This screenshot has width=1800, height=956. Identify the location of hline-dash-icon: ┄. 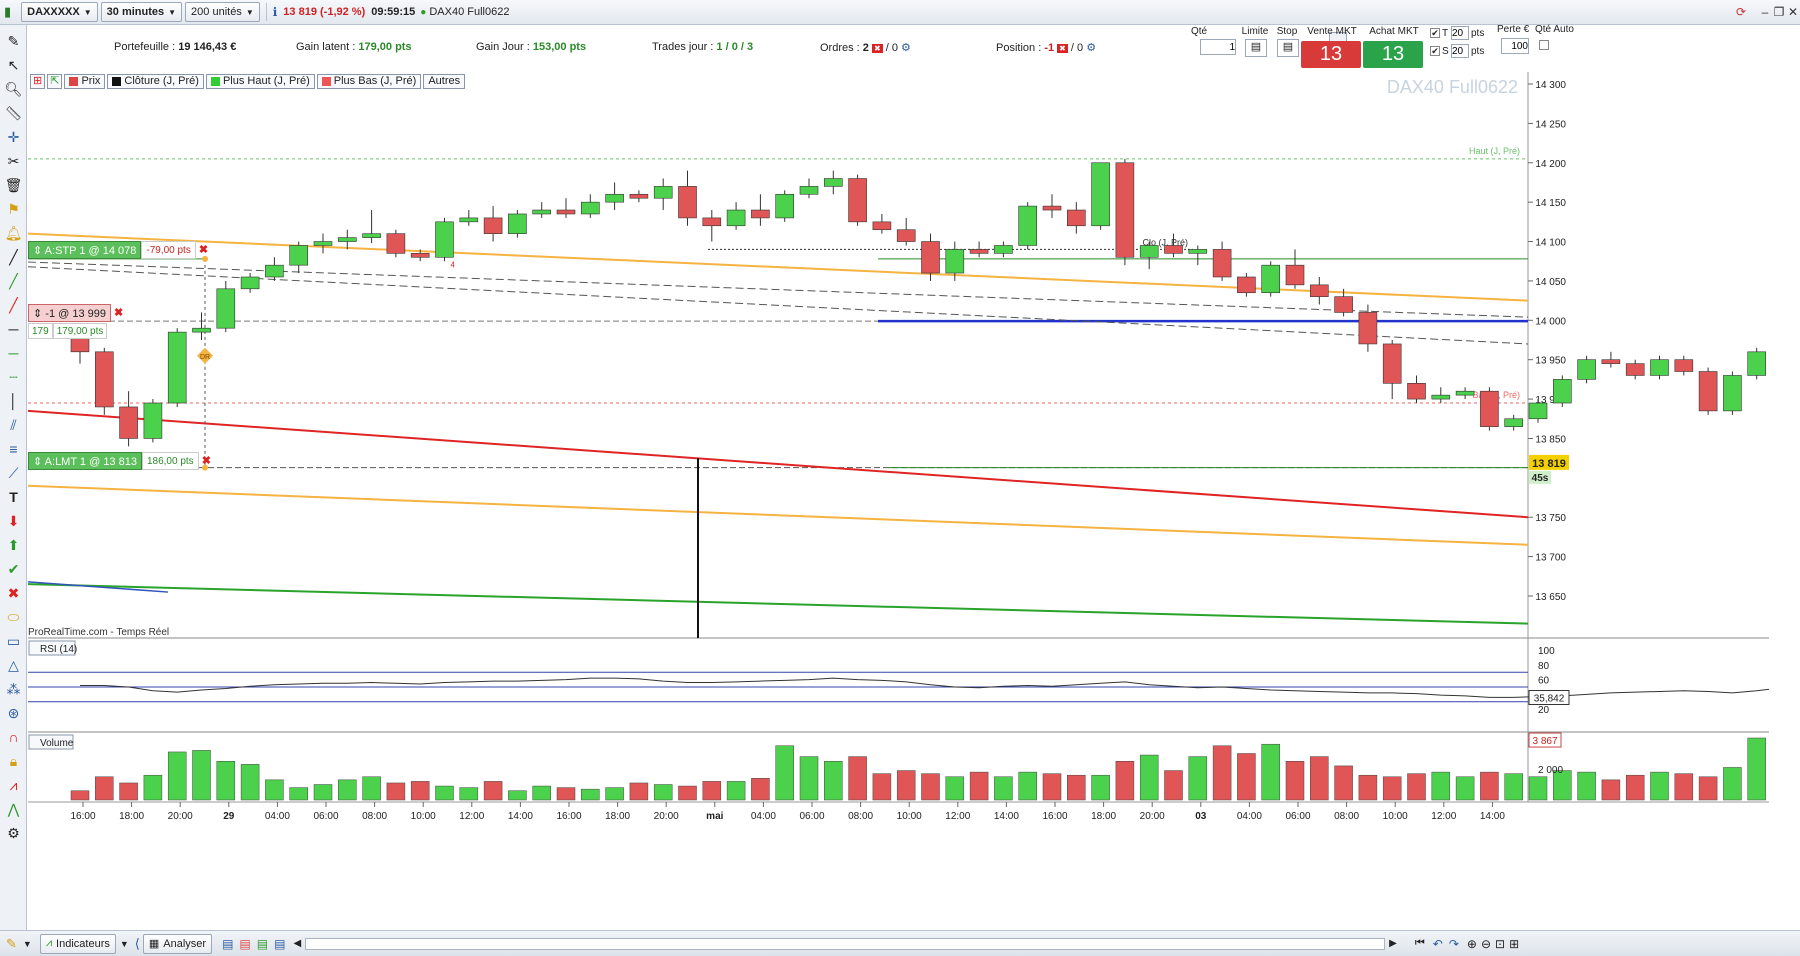
(13, 377).